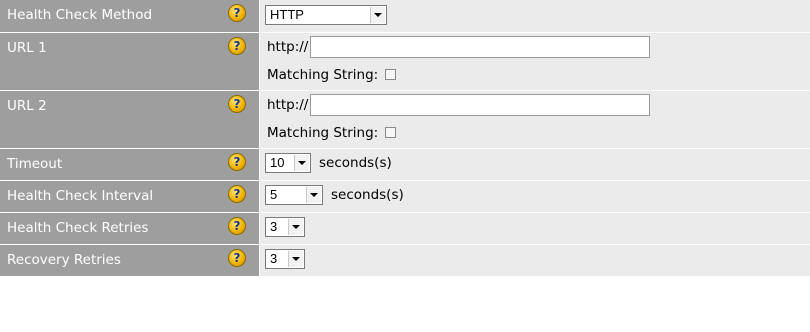 The width and height of the screenshot is (810, 332). Describe the element at coordinates (27, 47) in the screenshot. I see `url-1-label: URL 1` at that location.